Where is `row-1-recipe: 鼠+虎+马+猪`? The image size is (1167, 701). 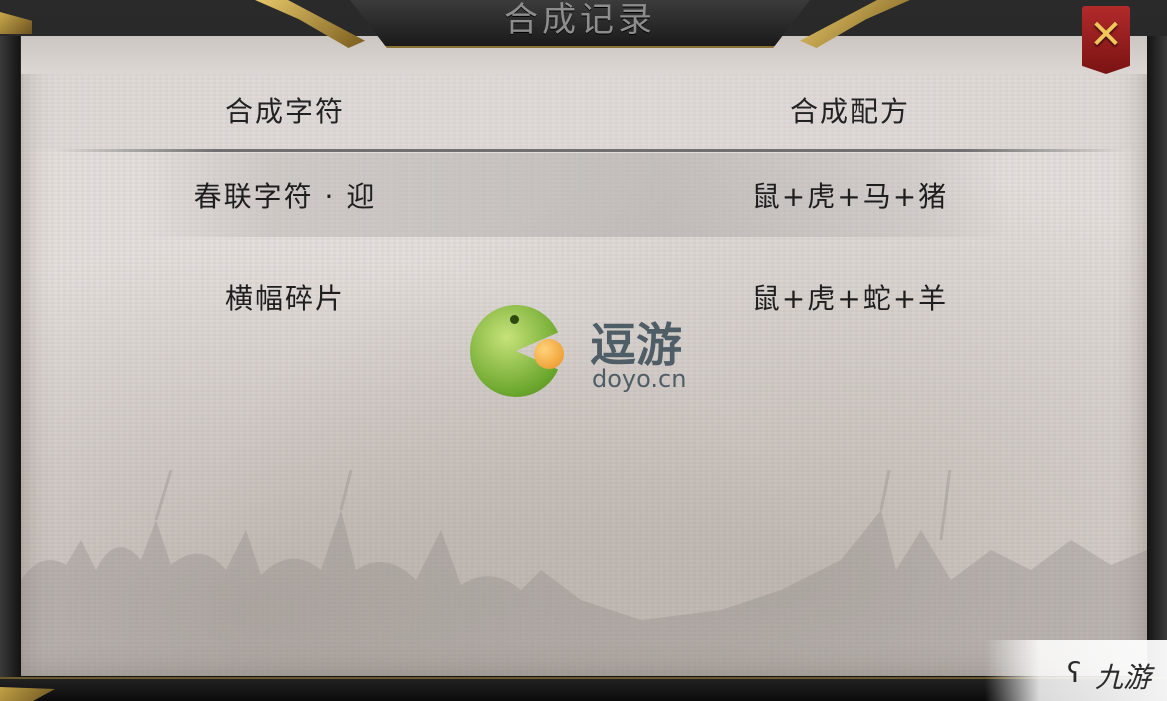
row-1-recipe: 鼠+虎+马+猪 is located at coordinates (850, 196).